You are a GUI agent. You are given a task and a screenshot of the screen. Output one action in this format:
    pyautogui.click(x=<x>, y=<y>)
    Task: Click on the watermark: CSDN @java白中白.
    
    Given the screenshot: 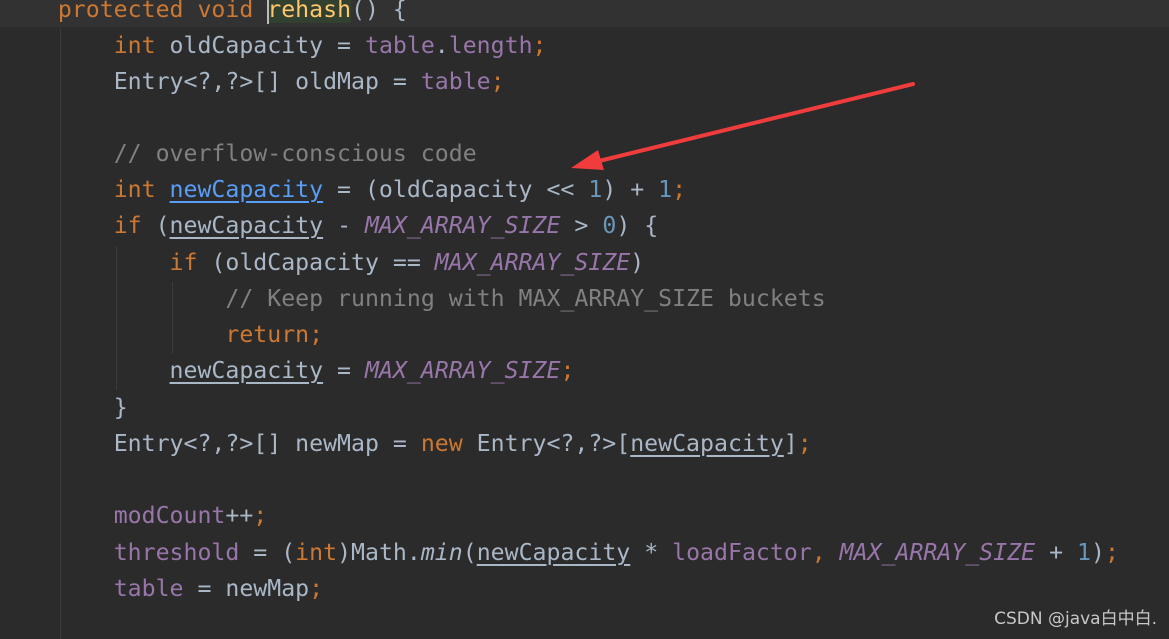 What is the action you would take?
    pyautogui.click(x=1075, y=619)
    